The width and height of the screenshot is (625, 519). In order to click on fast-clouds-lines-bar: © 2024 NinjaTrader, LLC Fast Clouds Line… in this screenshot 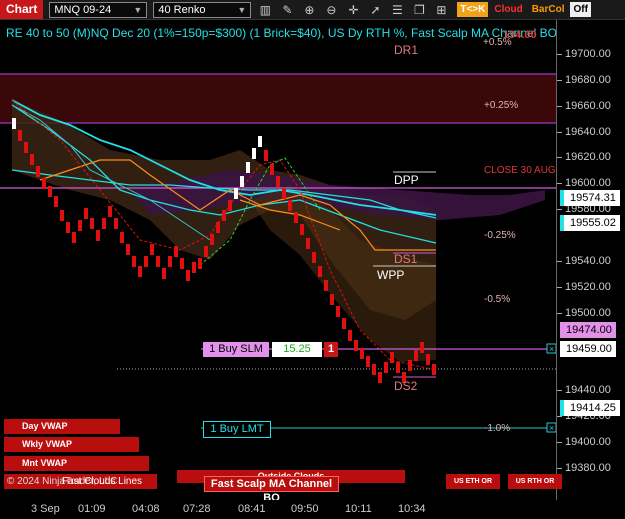, I will do `click(80, 481)`.